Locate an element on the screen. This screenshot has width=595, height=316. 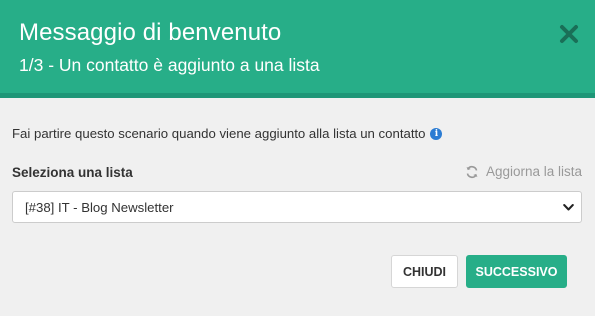
chevron-down-icon is located at coordinates (568, 207).